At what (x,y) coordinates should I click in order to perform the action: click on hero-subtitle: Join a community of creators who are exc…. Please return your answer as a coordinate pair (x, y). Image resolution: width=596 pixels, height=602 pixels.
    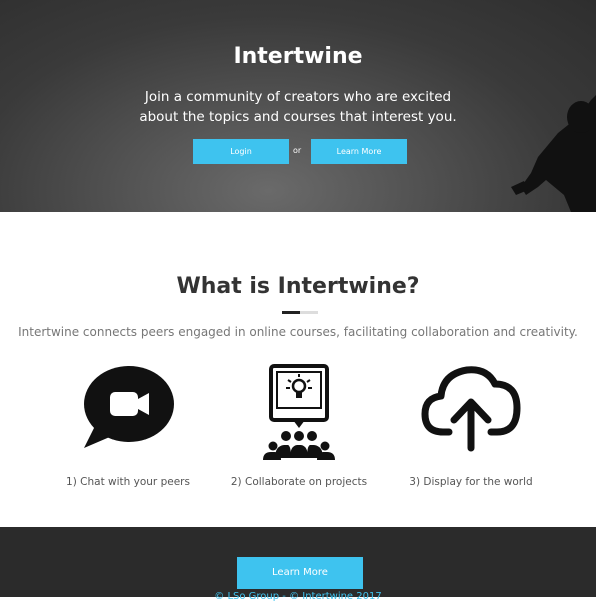
    Looking at the image, I should click on (298, 107).